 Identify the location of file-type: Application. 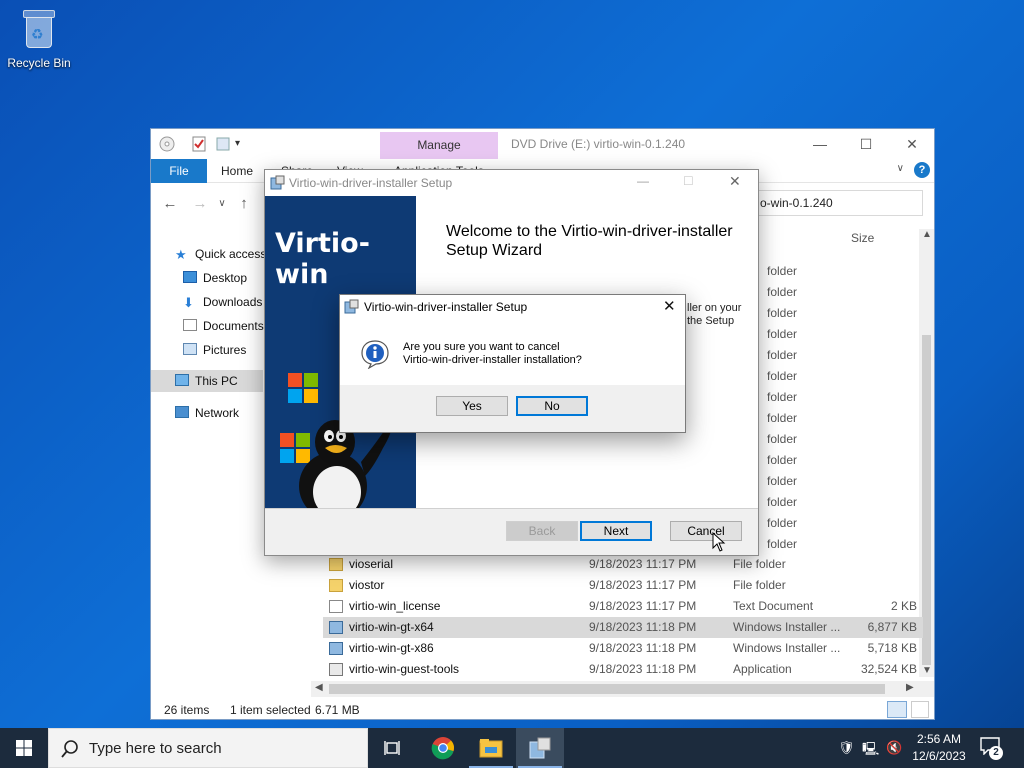
(762, 669).